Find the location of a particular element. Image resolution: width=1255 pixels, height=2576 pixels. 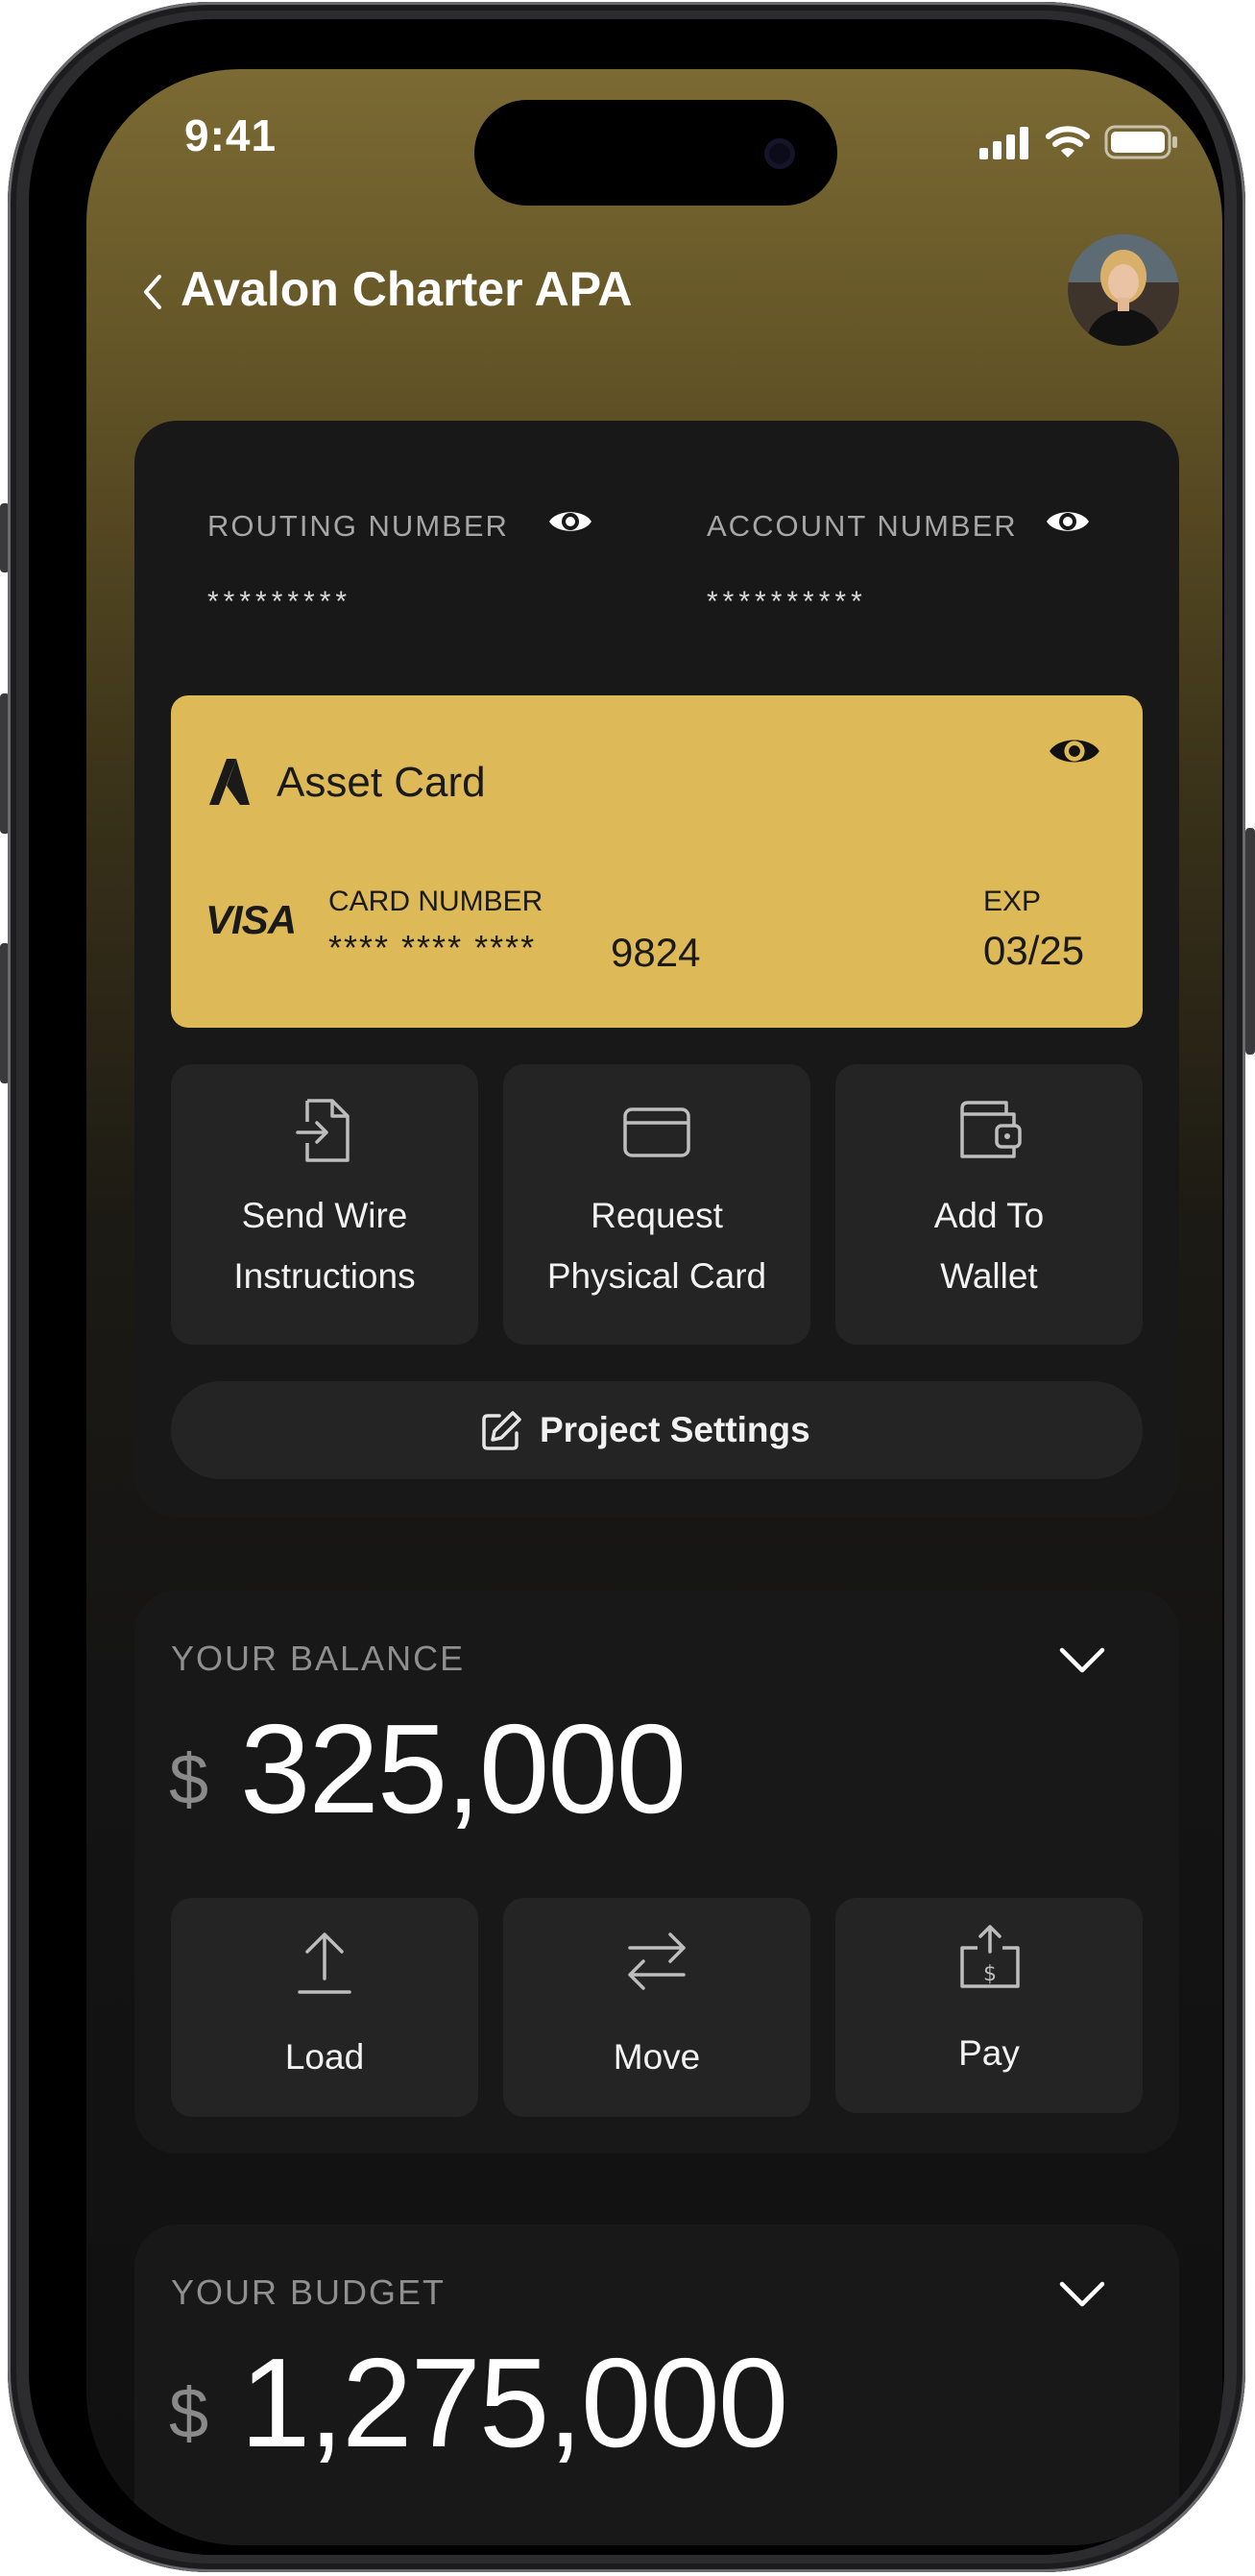

page-title: Avalon Charter APA is located at coordinates (407, 289).